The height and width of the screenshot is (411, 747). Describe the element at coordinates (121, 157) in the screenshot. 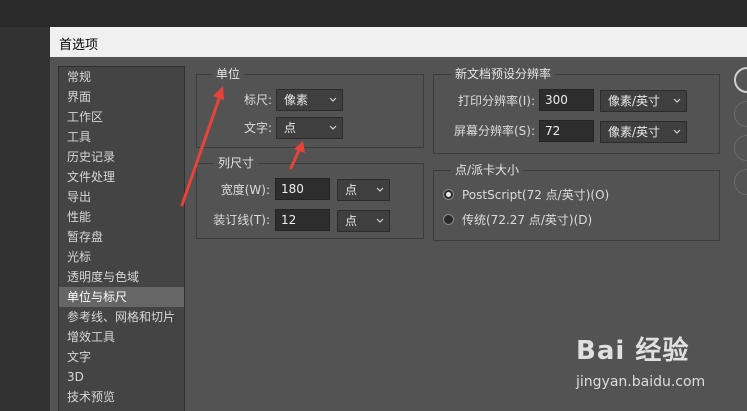

I see `sidebar-item-history: 历史记录` at that location.